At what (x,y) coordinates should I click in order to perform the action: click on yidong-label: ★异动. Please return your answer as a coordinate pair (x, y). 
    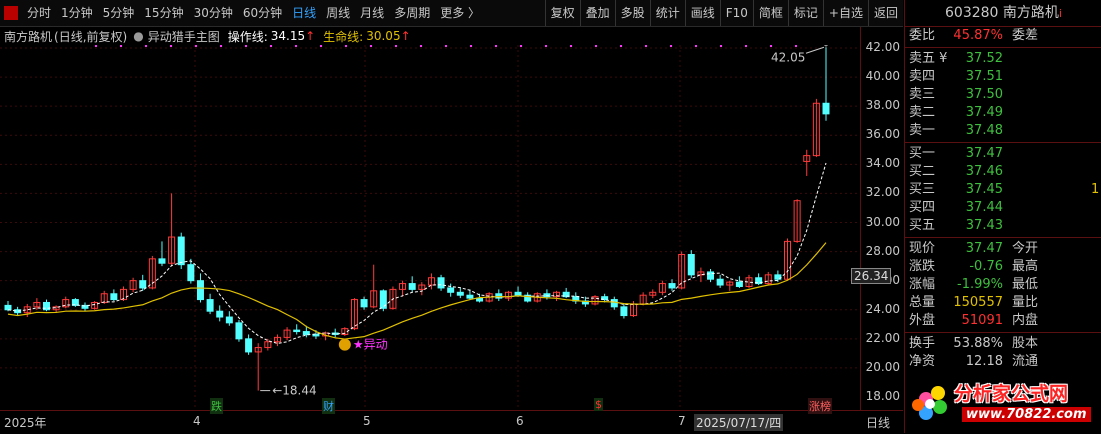
    Looking at the image, I should click on (370, 345).